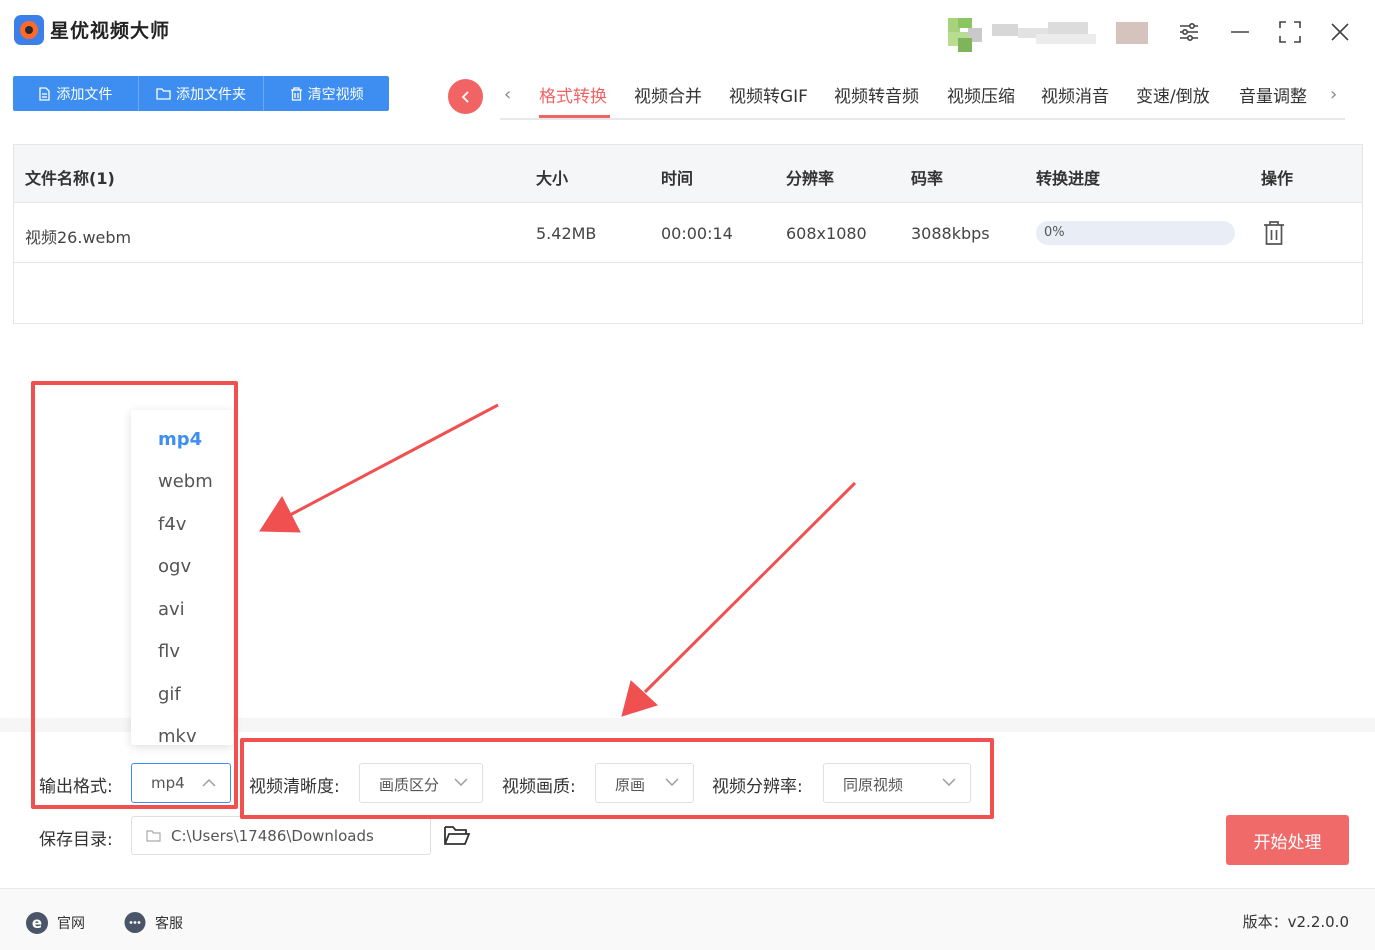 The image size is (1375, 950). Describe the element at coordinates (558, 560) in the screenshot. I see `annotation-arrows` at that location.